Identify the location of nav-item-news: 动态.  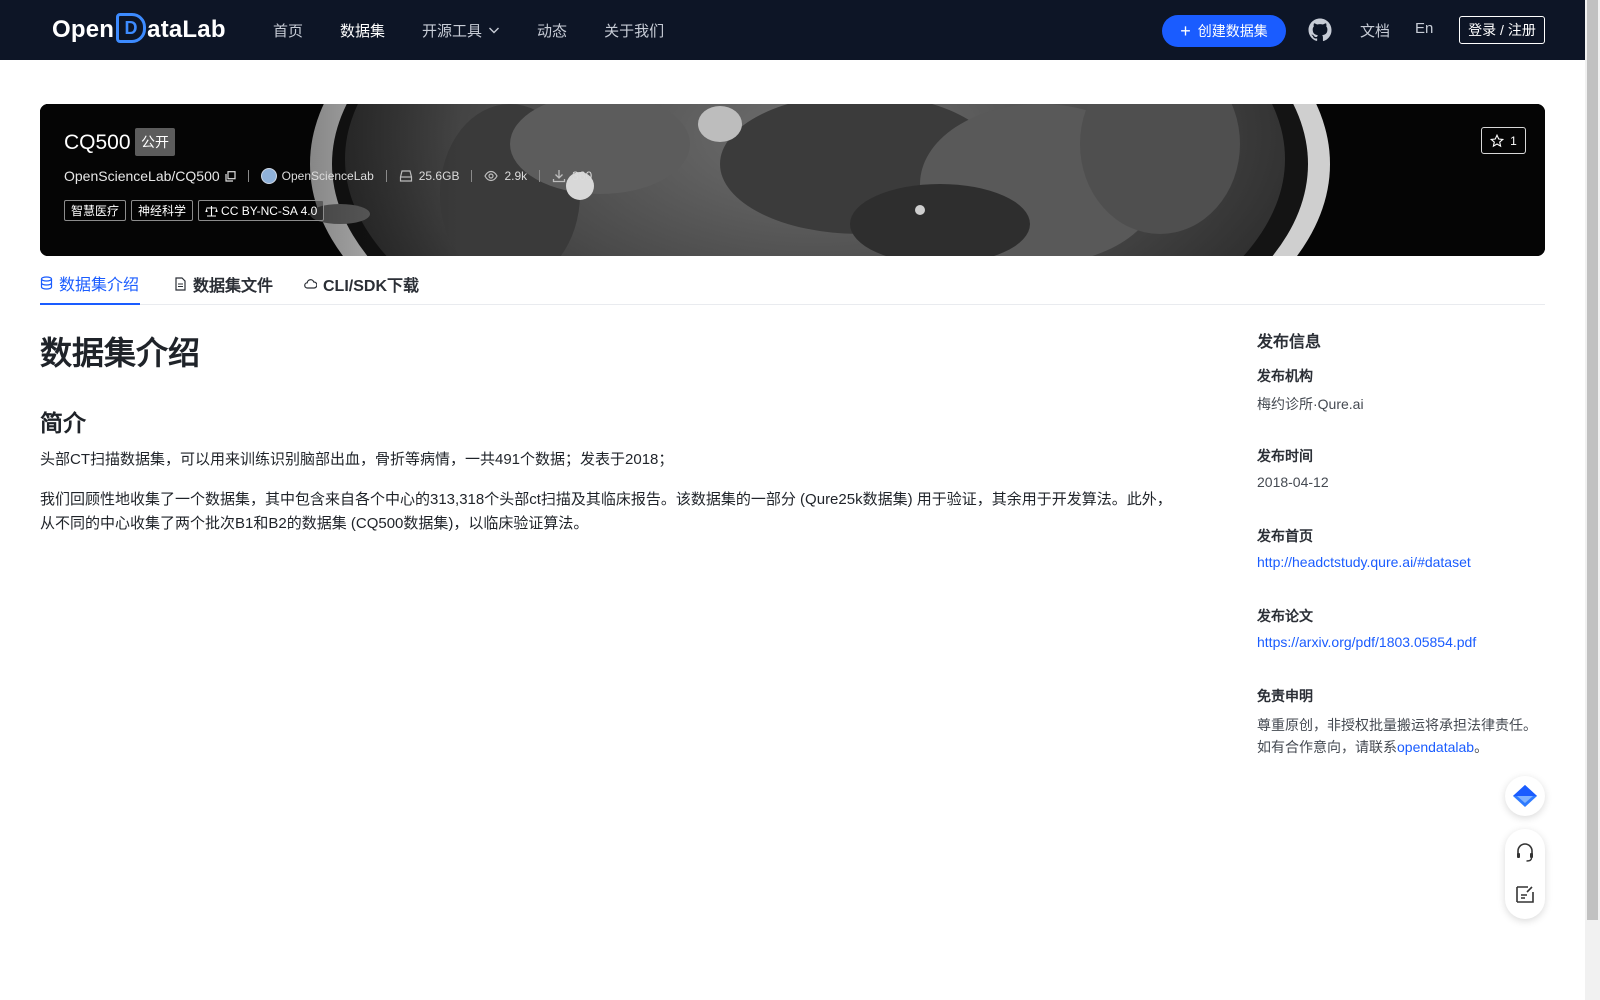
(552, 30).